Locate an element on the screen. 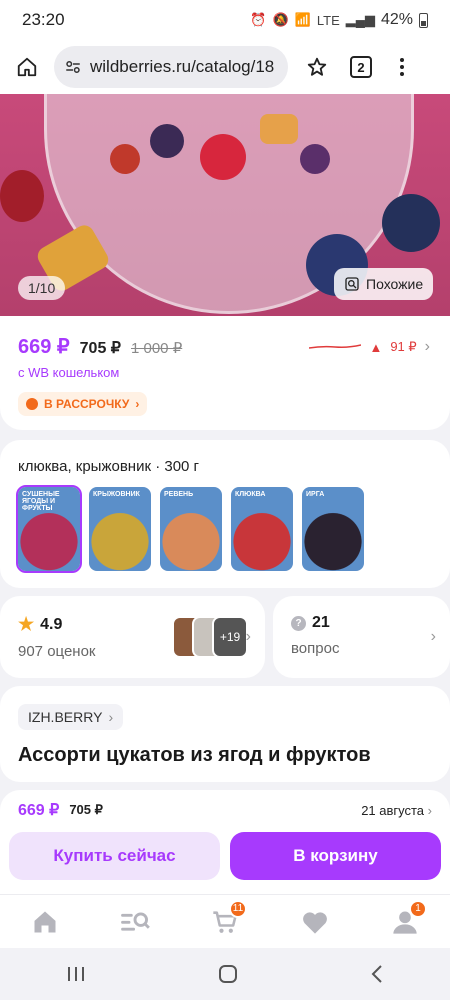 This screenshot has height=1000, width=450. old-price: 1 000 ₽ is located at coordinates (156, 348).